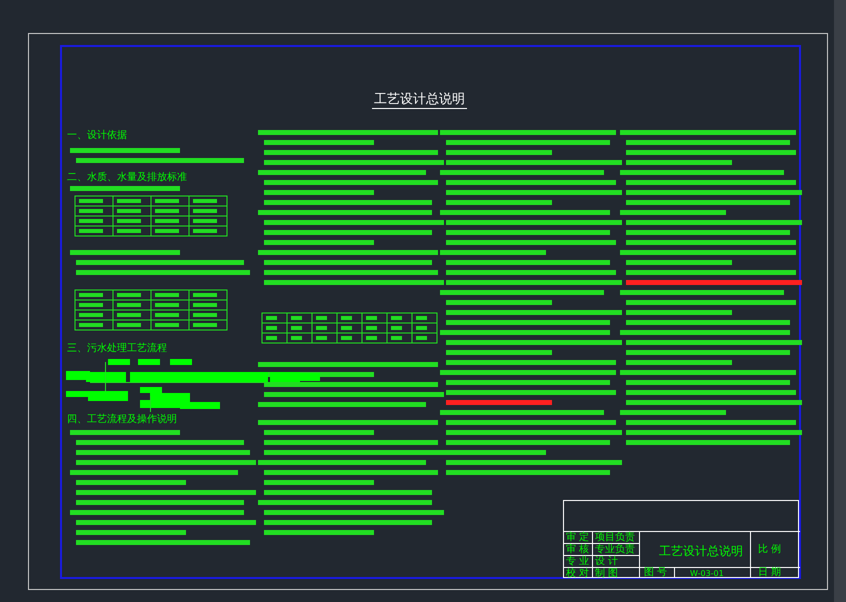 This screenshot has width=846, height=602. Describe the element at coordinates (127, 178) in the screenshot. I see `section-heading: 二、水质、水量及排放标准` at that location.